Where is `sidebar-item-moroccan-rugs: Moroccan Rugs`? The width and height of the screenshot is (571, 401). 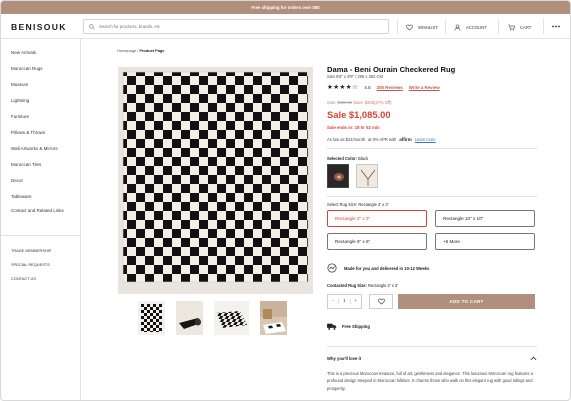 sidebar-item-moroccan-rugs: Moroccan Rugs is located at coordinates (40, 69).